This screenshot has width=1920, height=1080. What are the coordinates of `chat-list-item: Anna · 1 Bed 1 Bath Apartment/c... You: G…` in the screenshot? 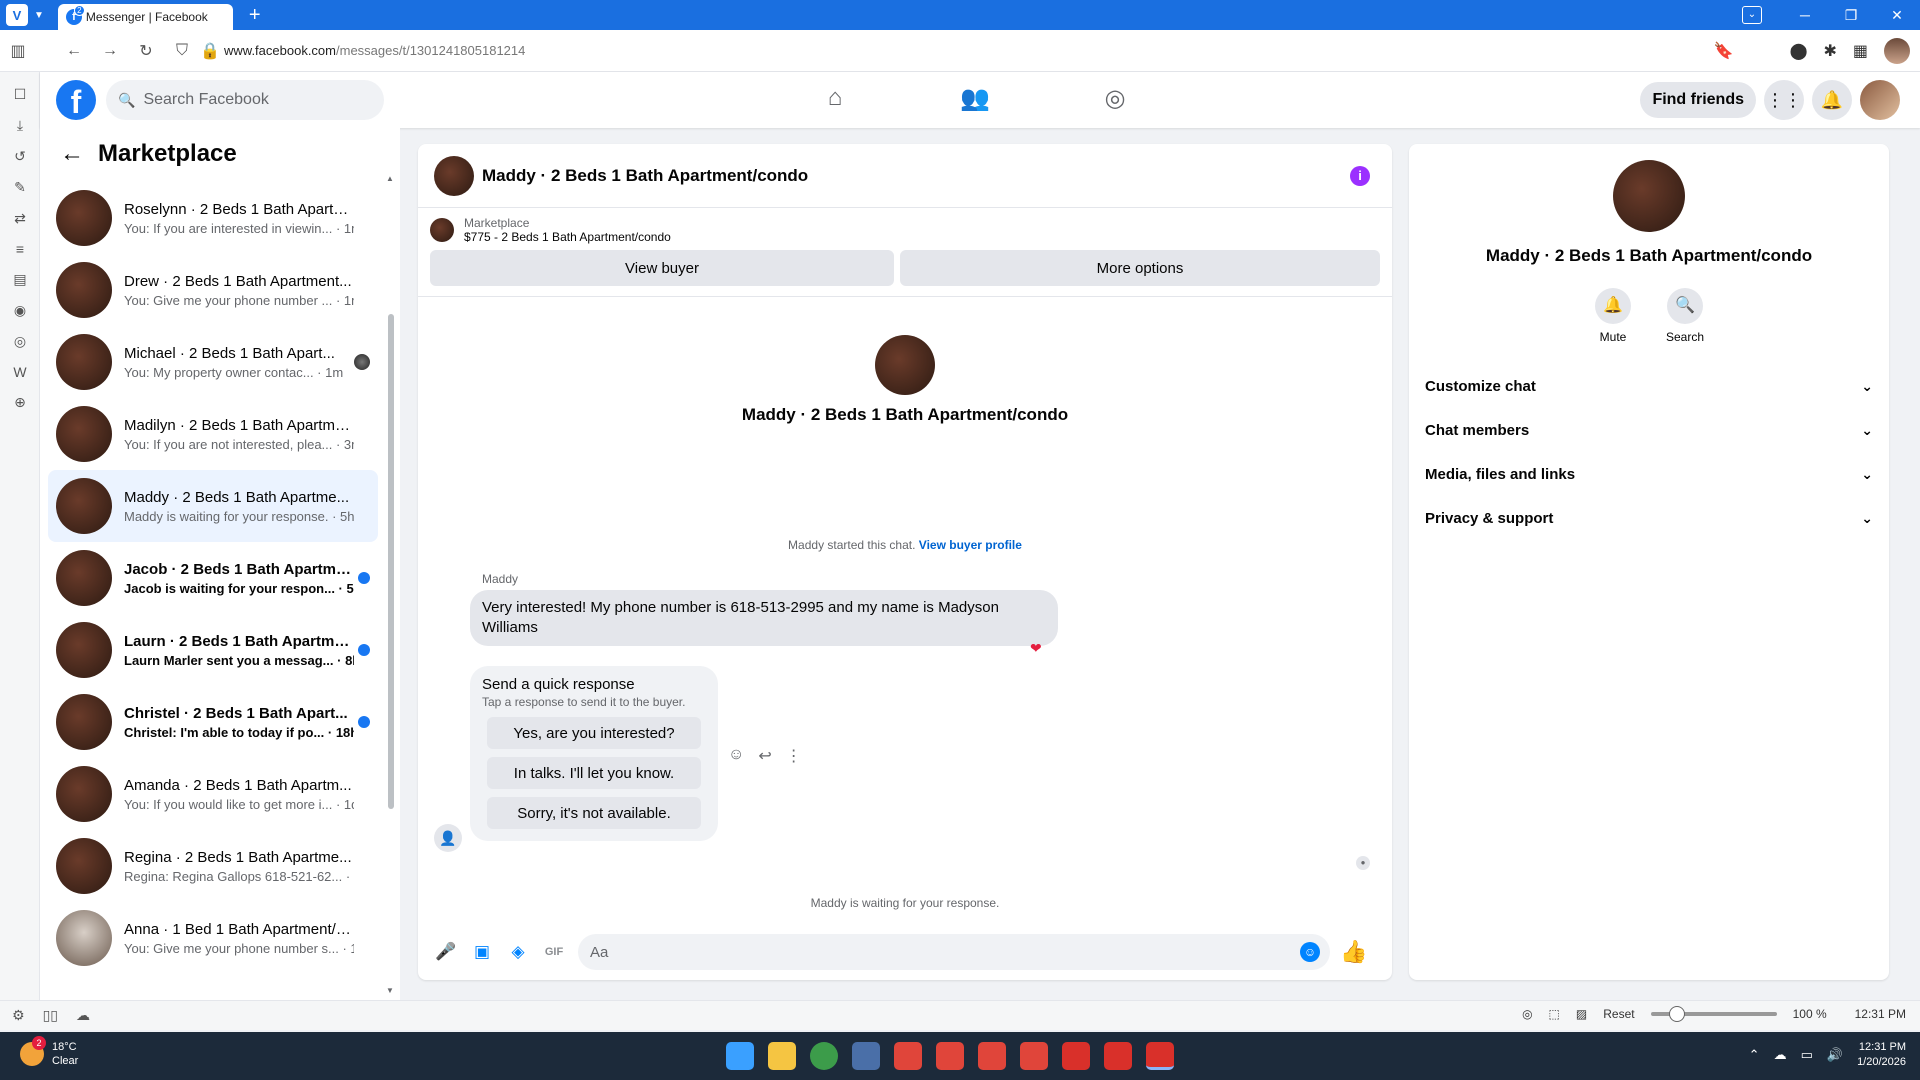 It's located at (213, 938).